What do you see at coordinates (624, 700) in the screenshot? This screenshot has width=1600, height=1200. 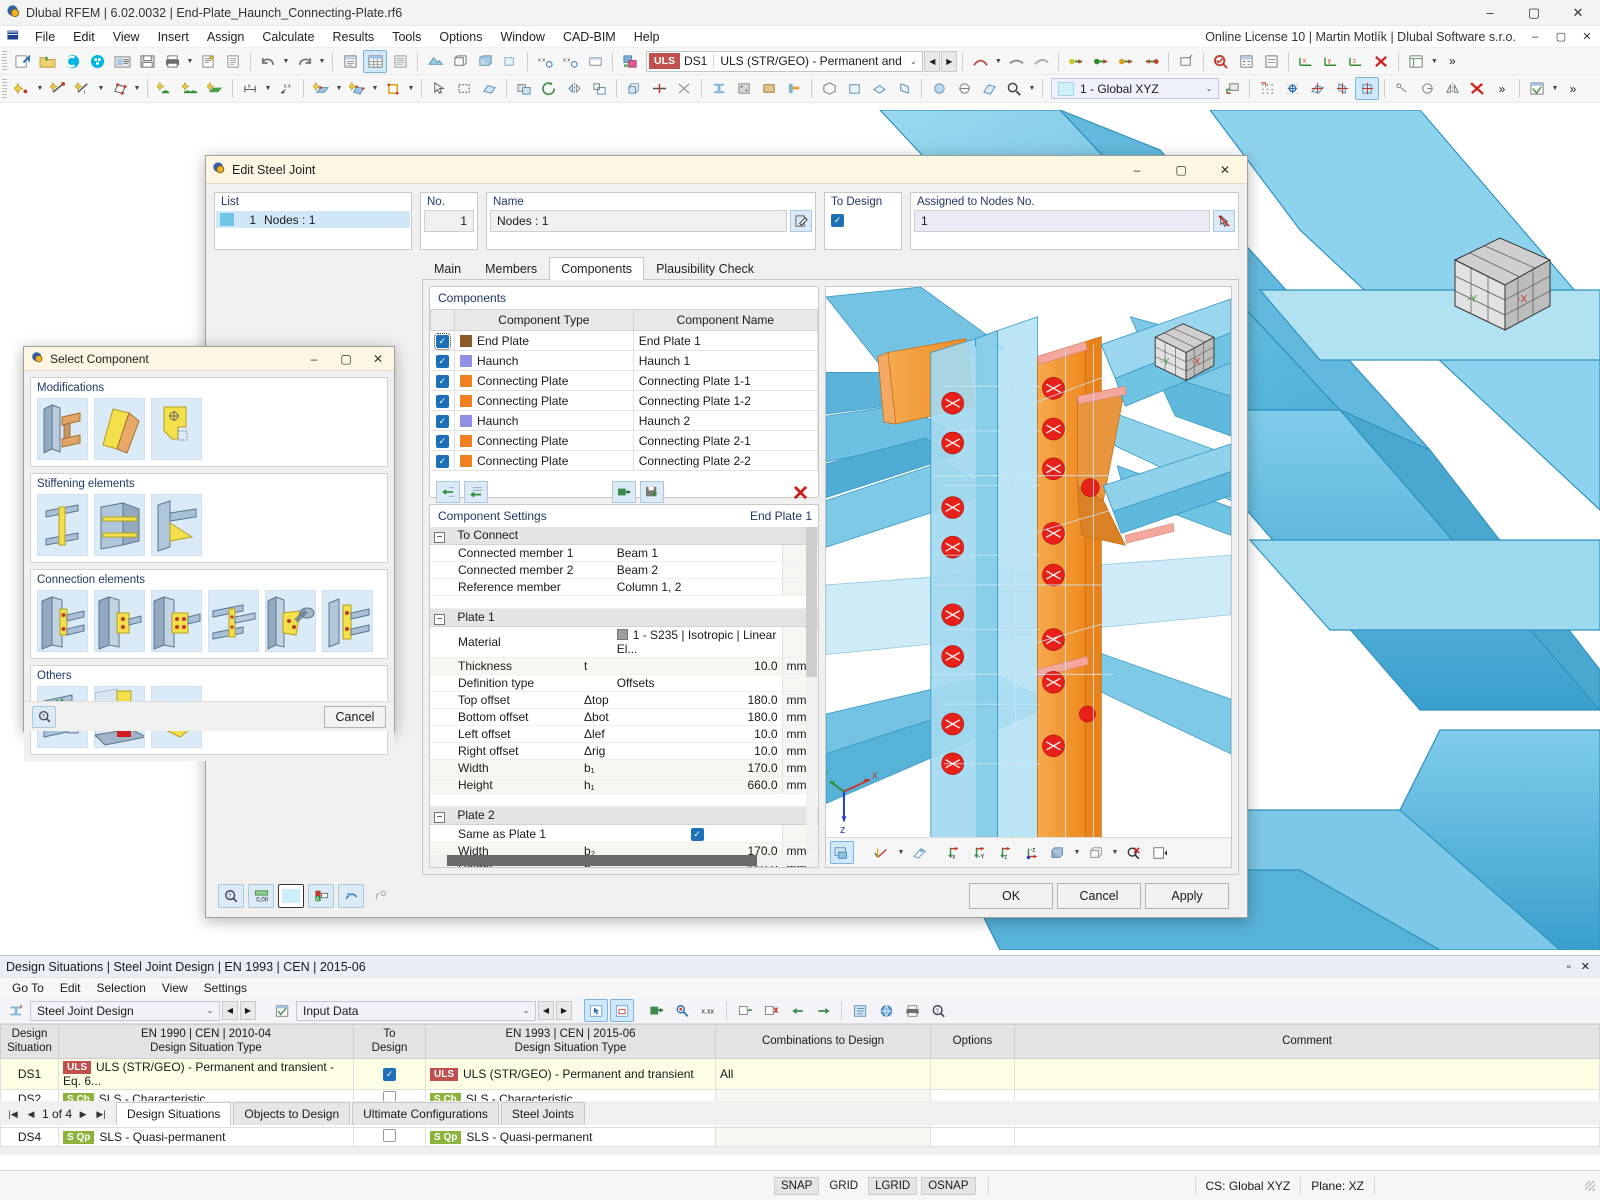 I see `settings-row: Top offset Δtop 180.0 mm` at bounding box center [624, 700].